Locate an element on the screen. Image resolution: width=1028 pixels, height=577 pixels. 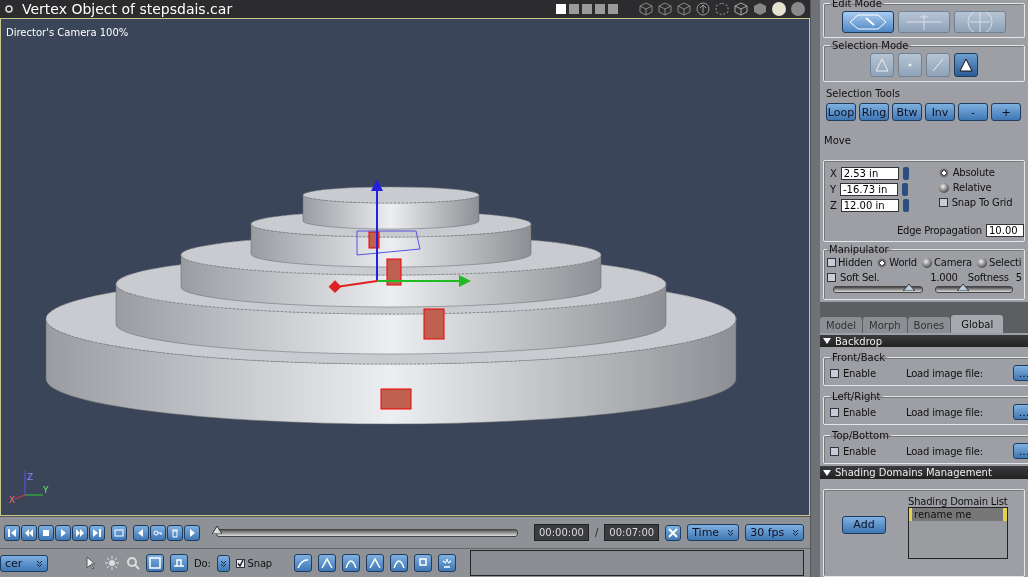
coordinate-field: -16.73 in is located at coordinates (868, 189).